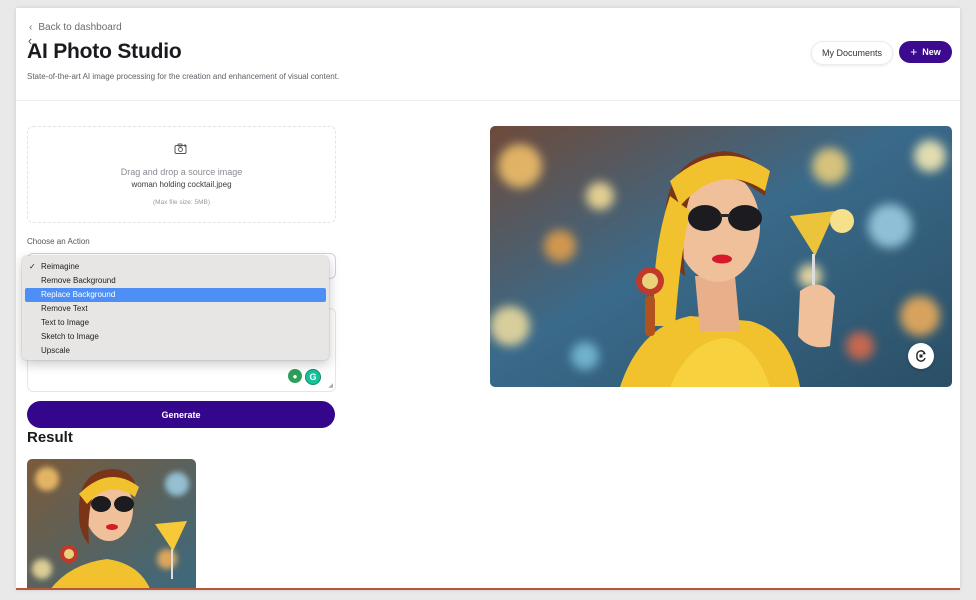  What do you see at coordinates (295, 376) in the screenshot?
I see `lightbulb-icon: ●` at bounding box center [295, 376].